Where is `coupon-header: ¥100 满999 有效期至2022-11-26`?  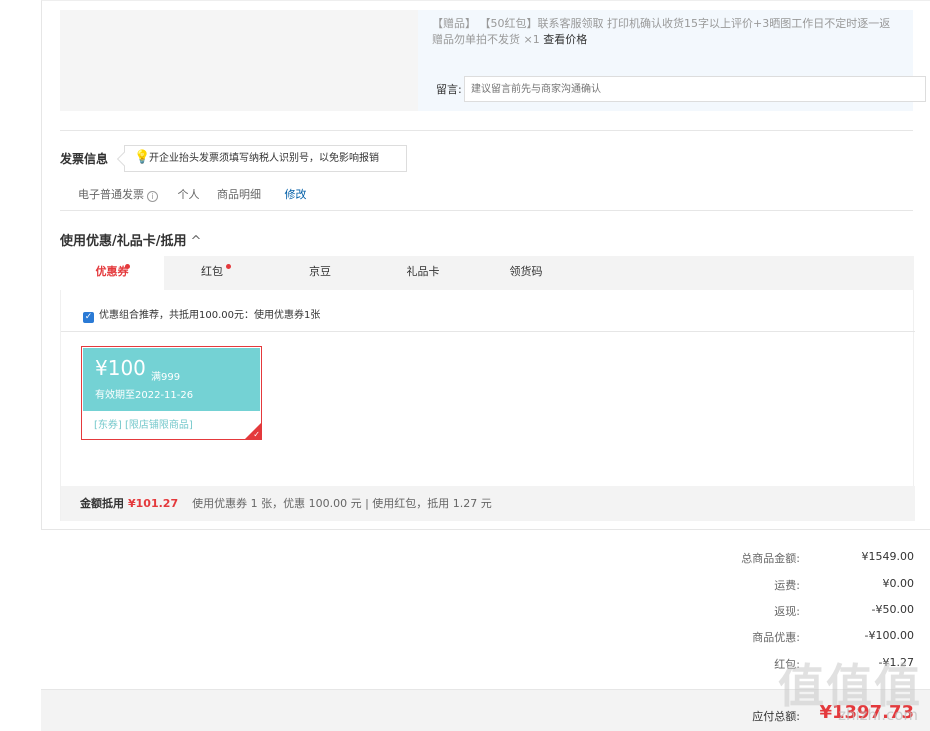 coupon-header: ¥100 满999 有效期至2022-11-26 is located at coordinates (171, 379).